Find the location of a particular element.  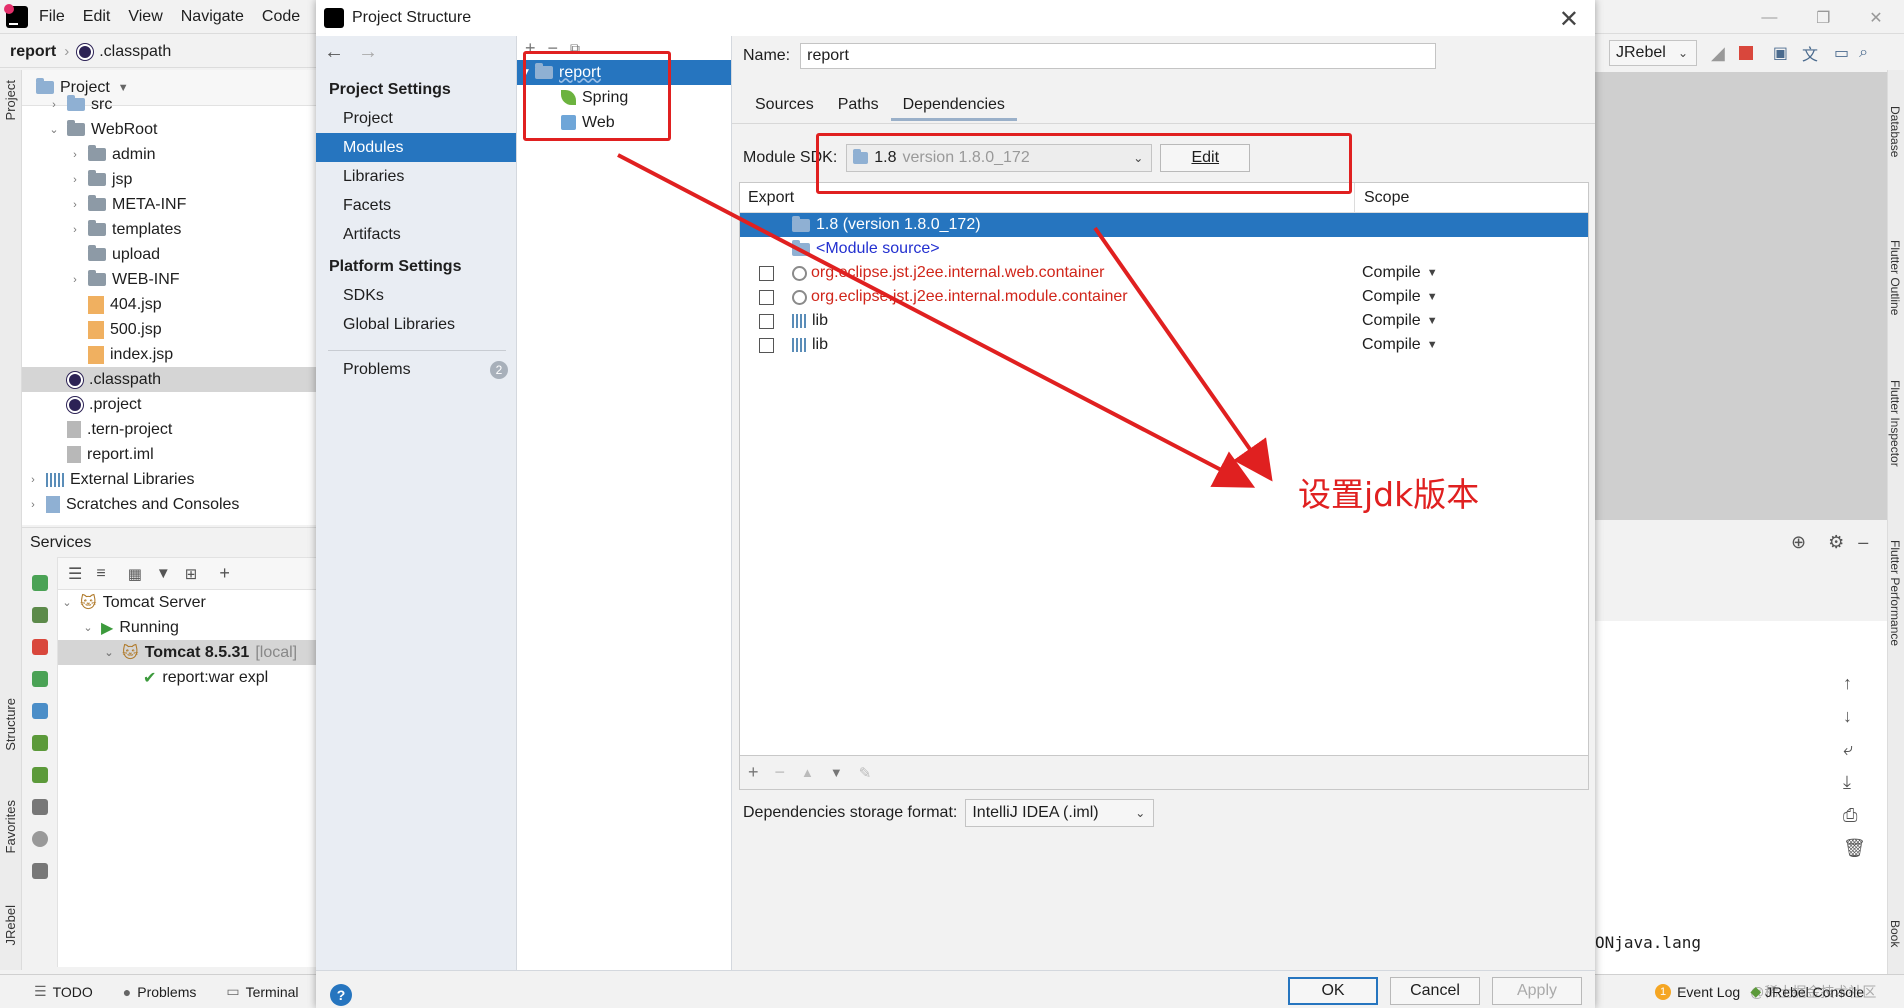

annotation-arrows is located at coordinates (945, 320).